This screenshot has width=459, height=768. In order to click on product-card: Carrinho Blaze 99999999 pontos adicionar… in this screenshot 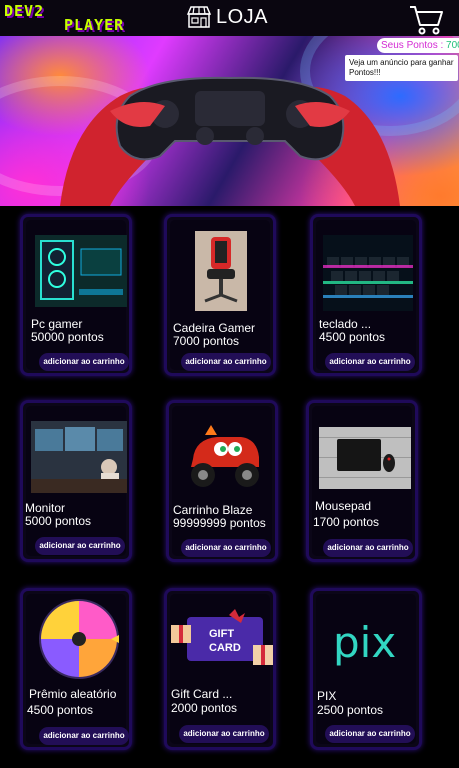, I will do `click(222, 481)`.